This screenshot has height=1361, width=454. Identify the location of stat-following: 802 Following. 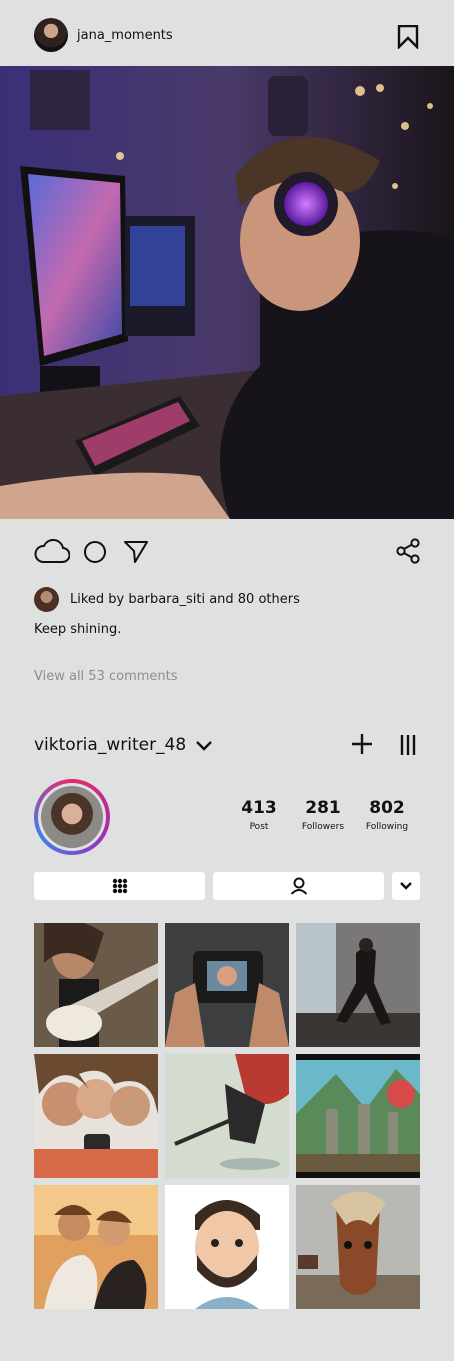
(387, 815).